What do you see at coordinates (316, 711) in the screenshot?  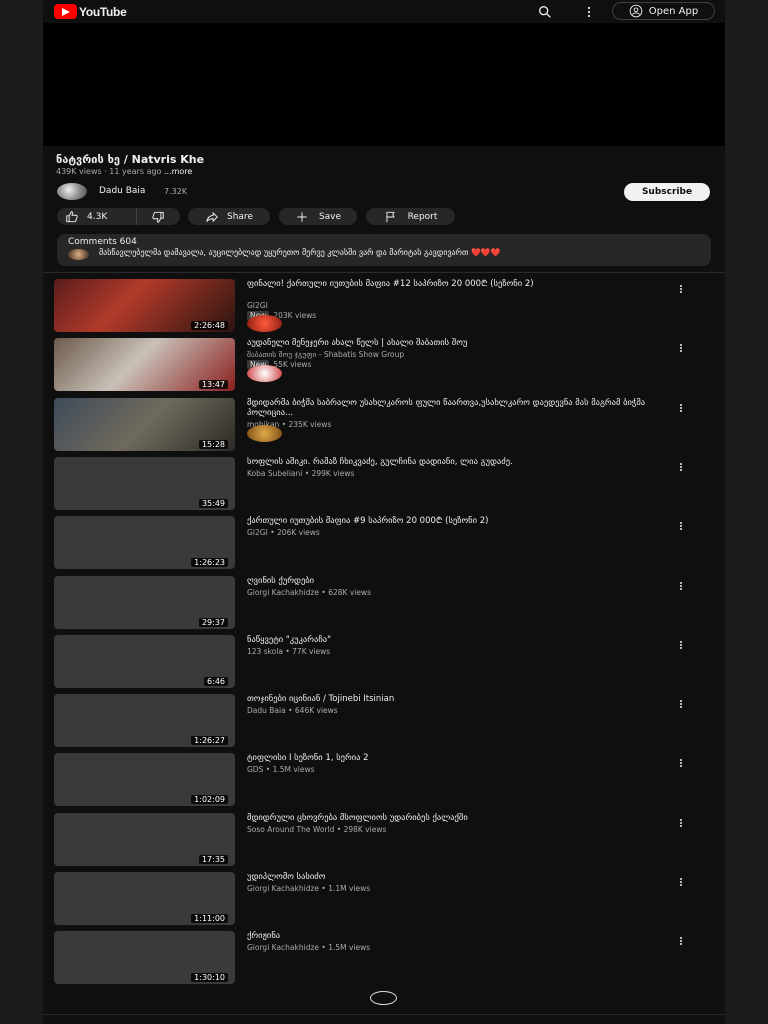 I see `video-item-views: 646K views` at bounding box center [316, 711].